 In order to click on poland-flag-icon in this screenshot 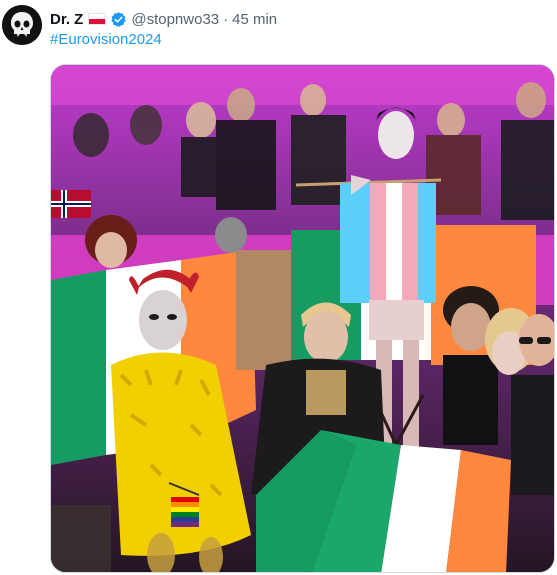, I will do `click(97, 19)`.